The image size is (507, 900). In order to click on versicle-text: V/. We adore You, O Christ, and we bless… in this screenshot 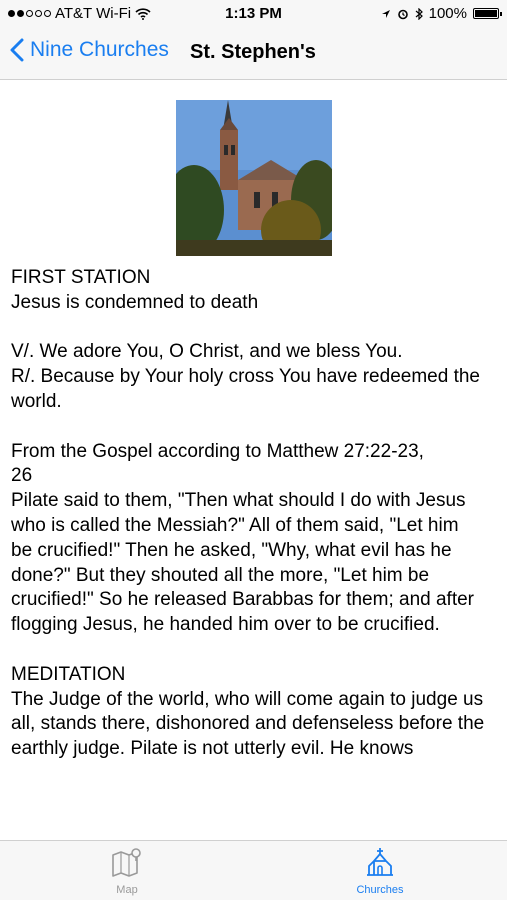, I will do `click(207, 352)`.